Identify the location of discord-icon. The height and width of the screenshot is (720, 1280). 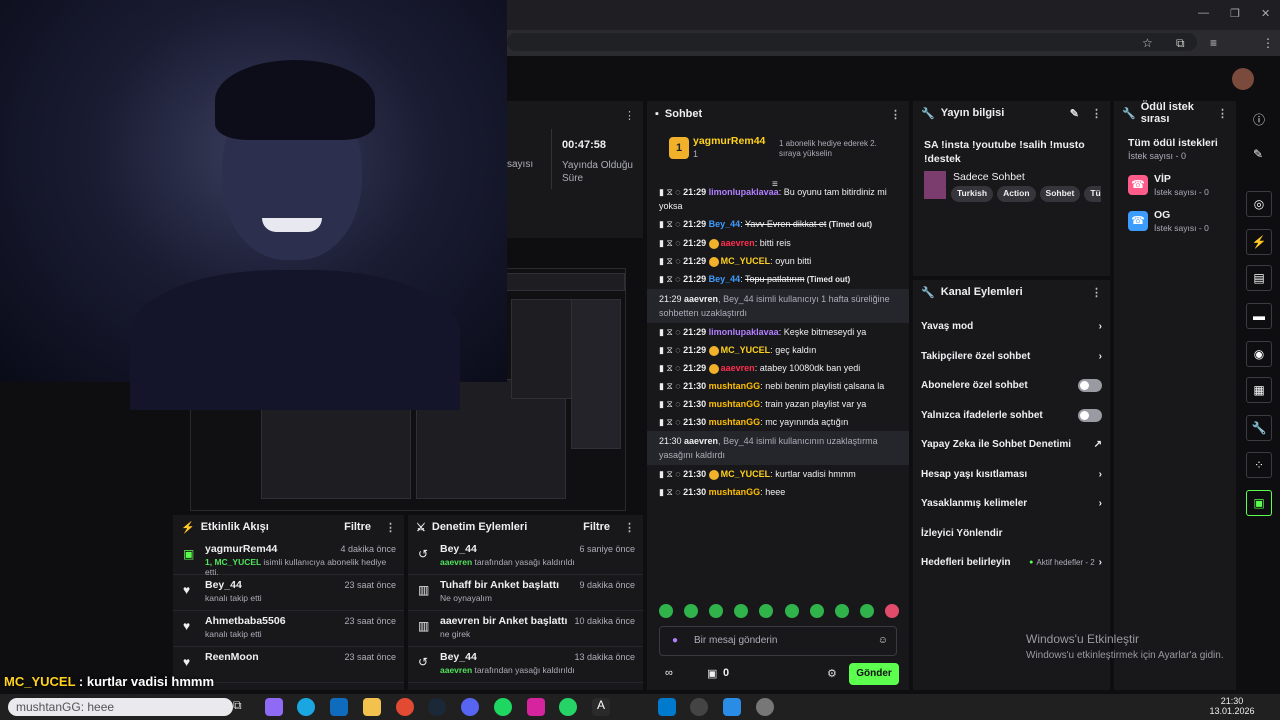
(470, 707).